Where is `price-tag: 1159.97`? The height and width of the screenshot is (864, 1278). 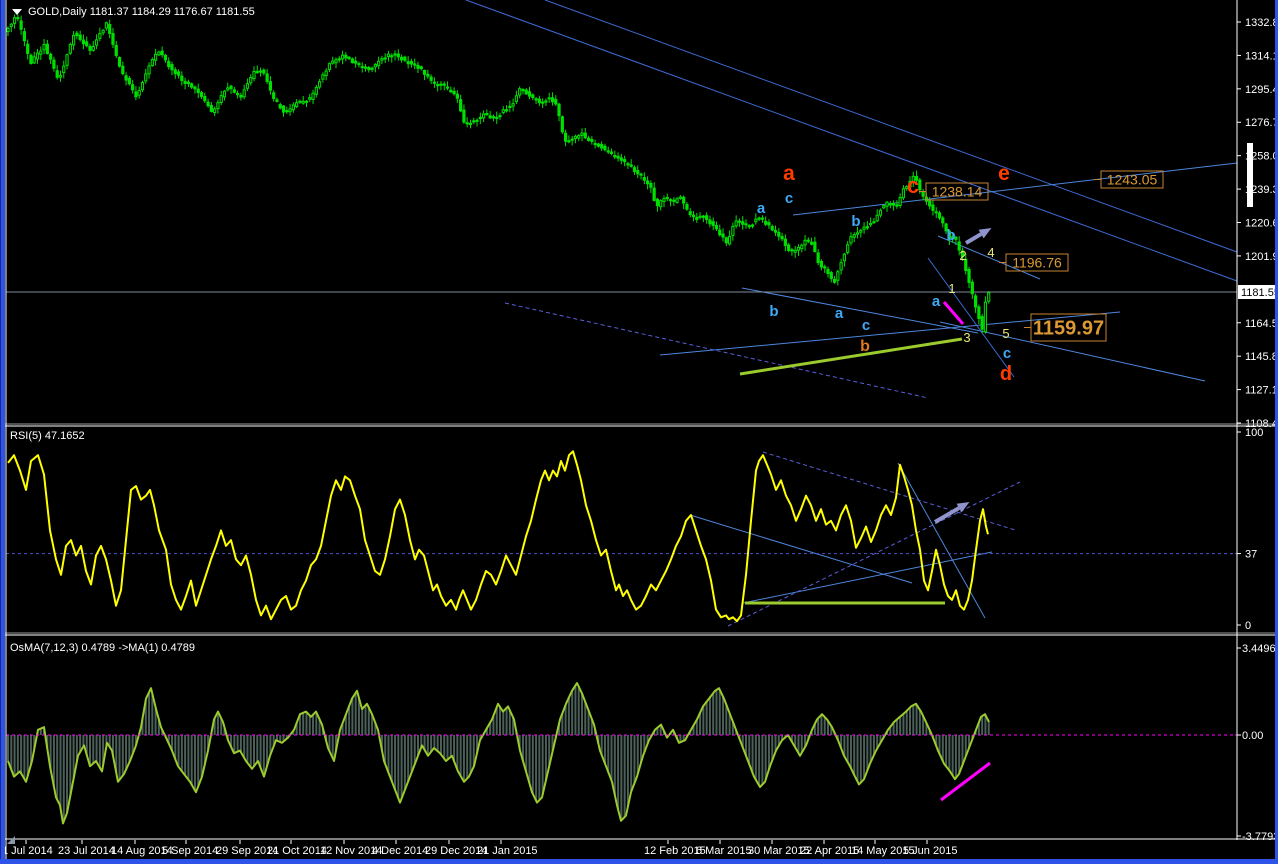 price-tag: 1159.97 is located at coordinates (1065, 327).